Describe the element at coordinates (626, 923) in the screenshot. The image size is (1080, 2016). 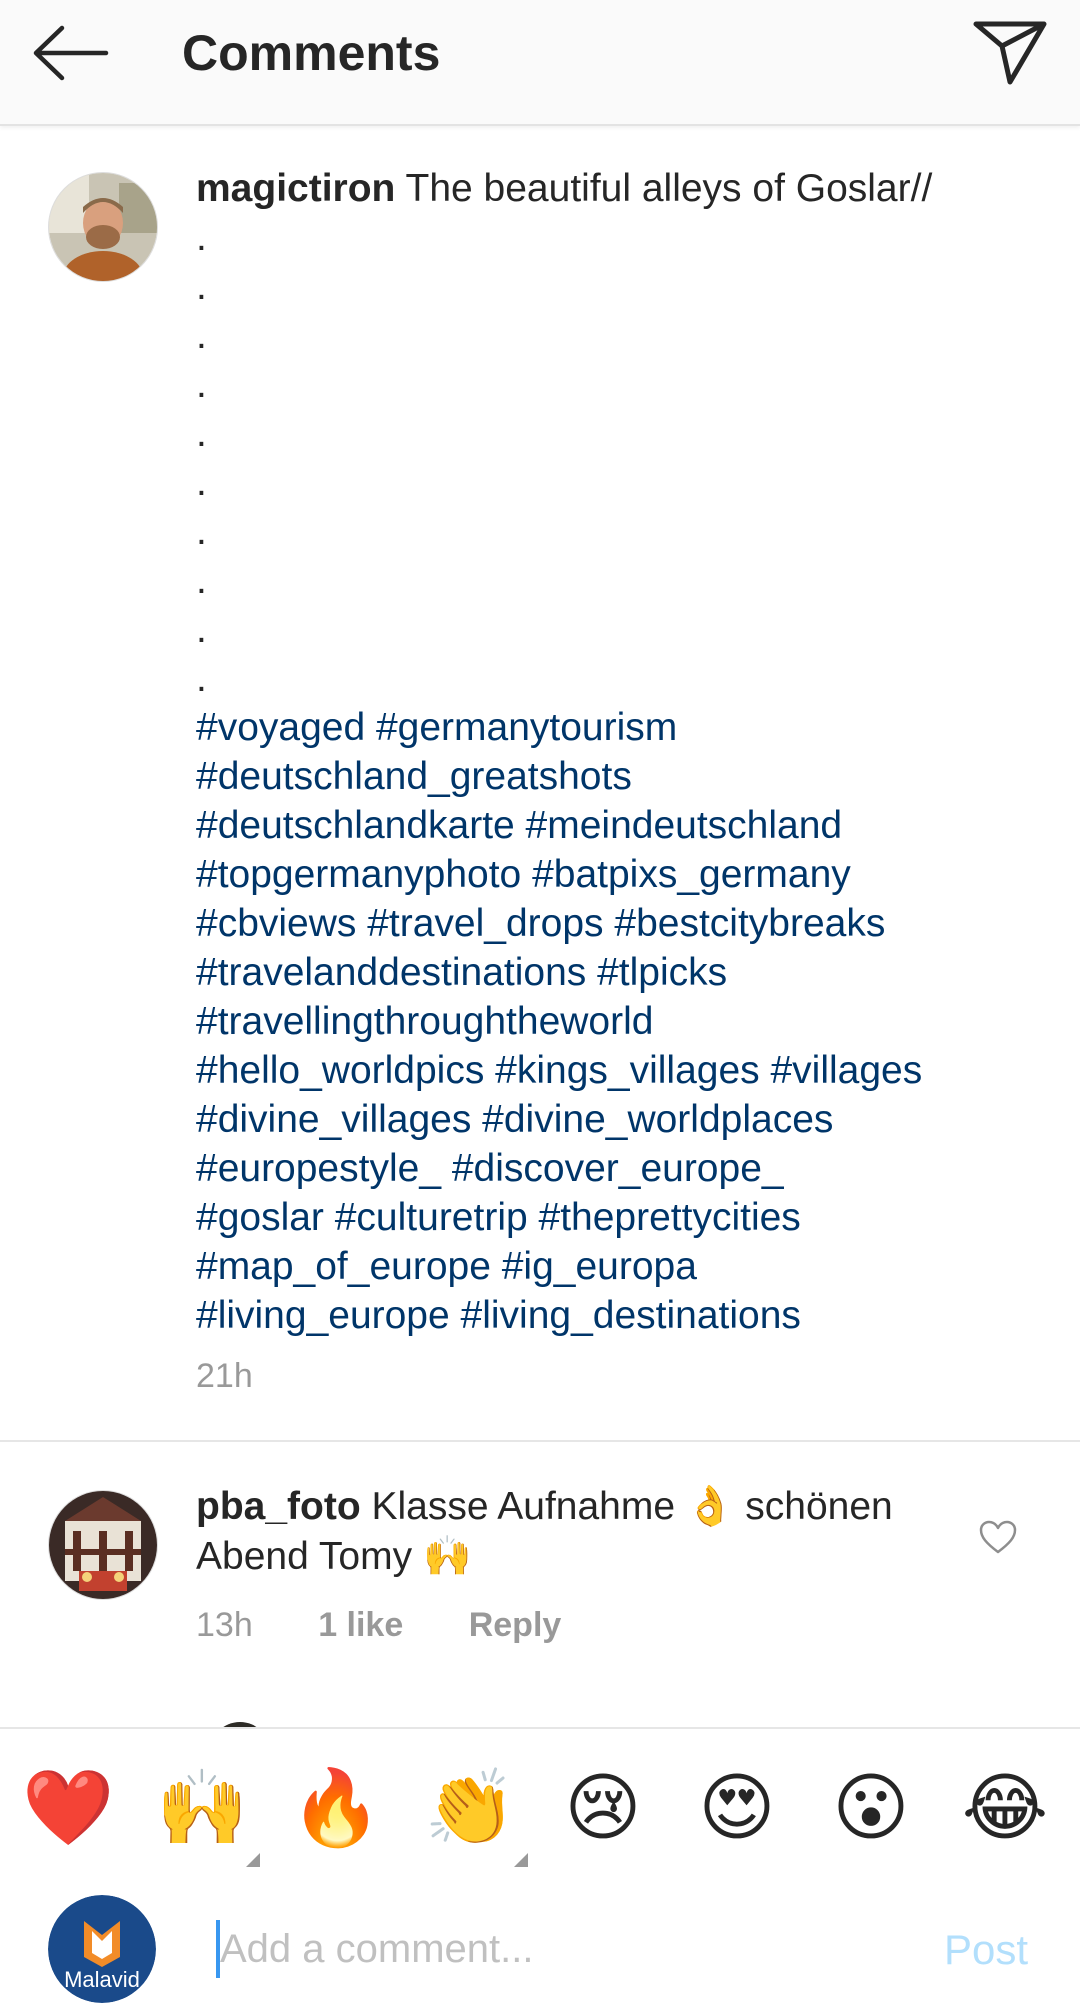
I see `hashtag-line: #cbviews #travel_drops #bestcitybreaks` at that location.